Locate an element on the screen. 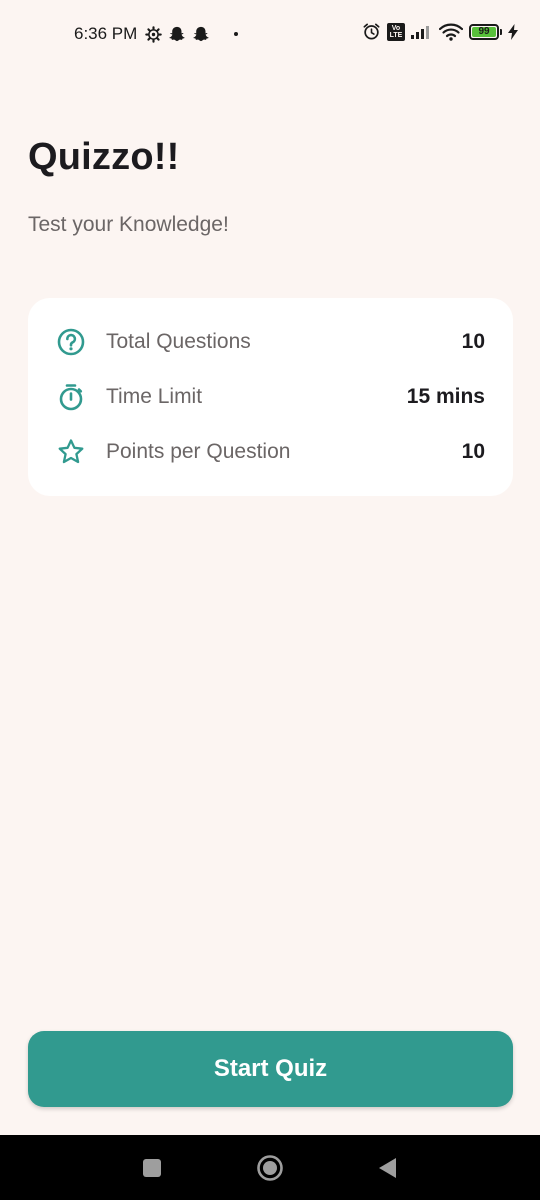 This screenshot has width=540, height=1200. start-quiz-button: Start Quiz is located at coordinates (270, 1069).